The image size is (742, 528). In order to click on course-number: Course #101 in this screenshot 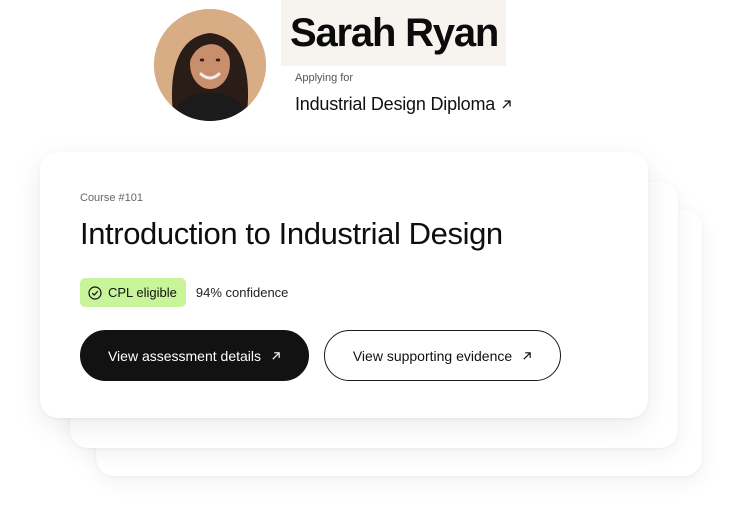, I will do `click(111, 198)`.